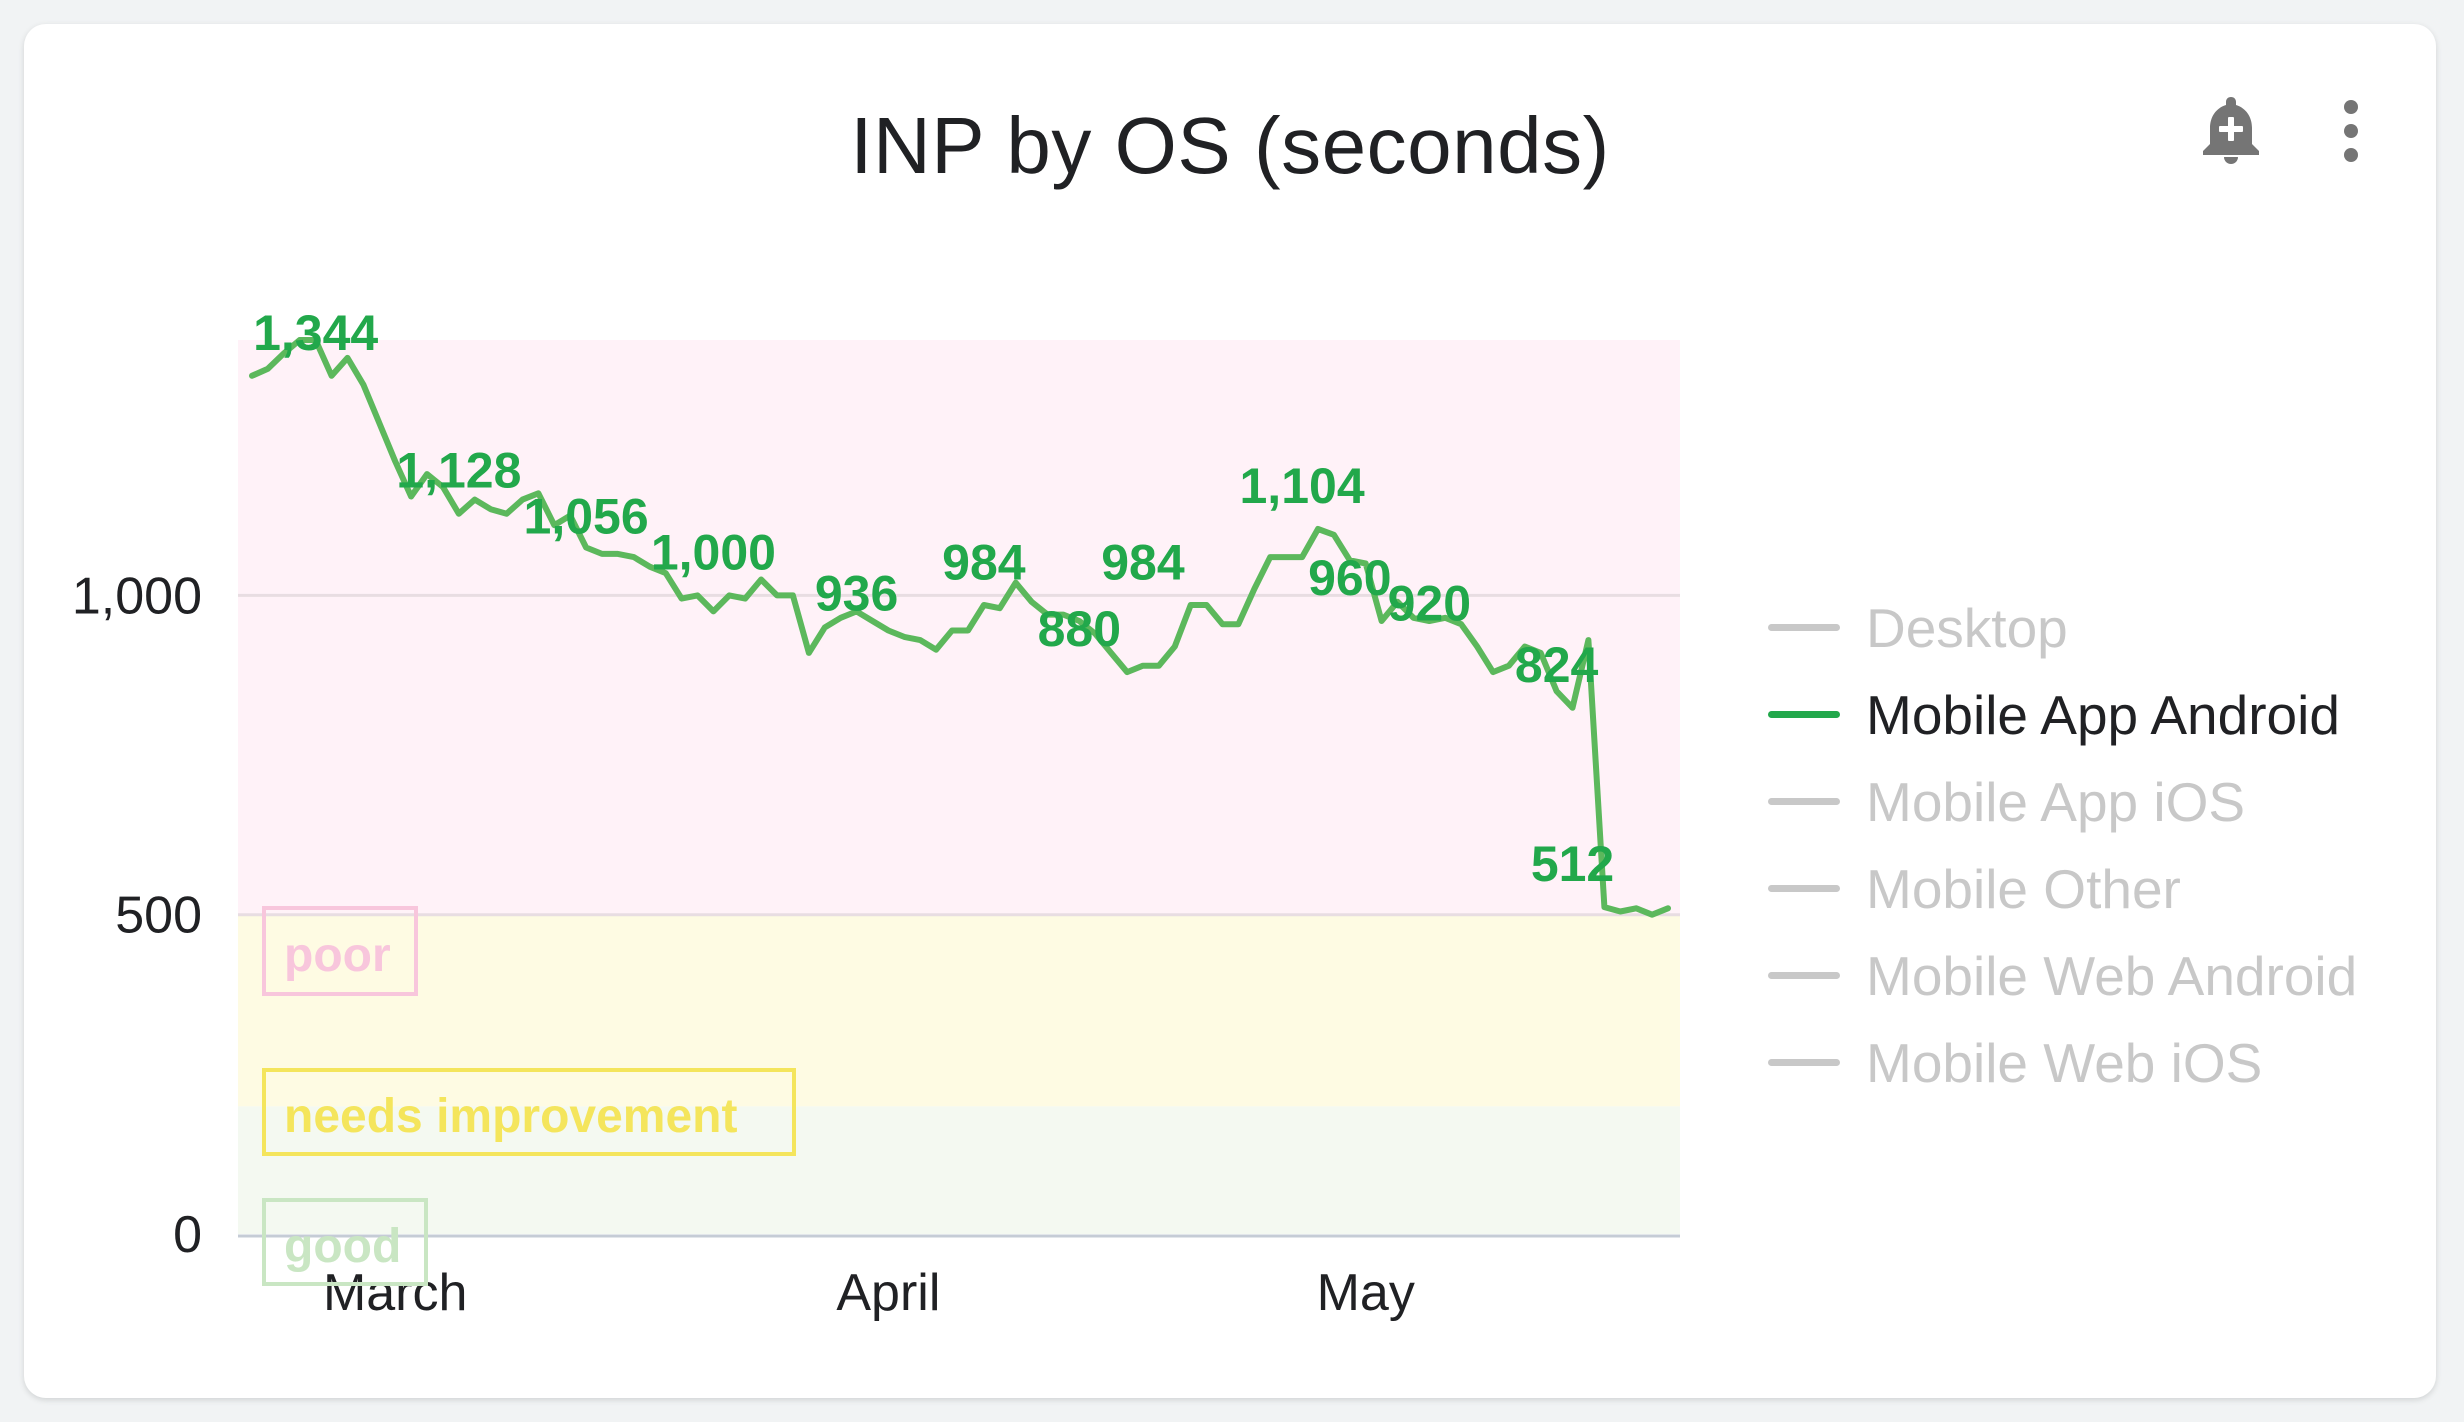 The image size is (2464, 1422). What do you see at coordinates (888, 1293) in the screenshot?
I see `x-tick-label: April` at bounding box center [888, 1293].